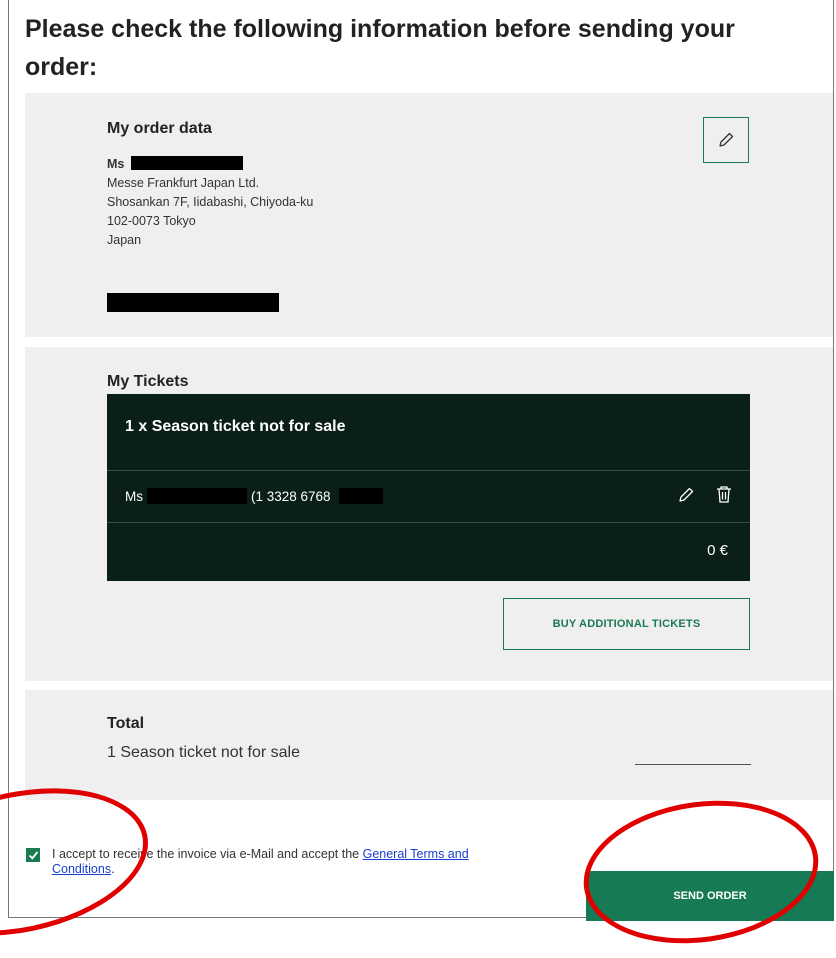 This screenshot has height=958, width=836. I want to click on send-order-button: SEND ORDER, so click(710, 896).